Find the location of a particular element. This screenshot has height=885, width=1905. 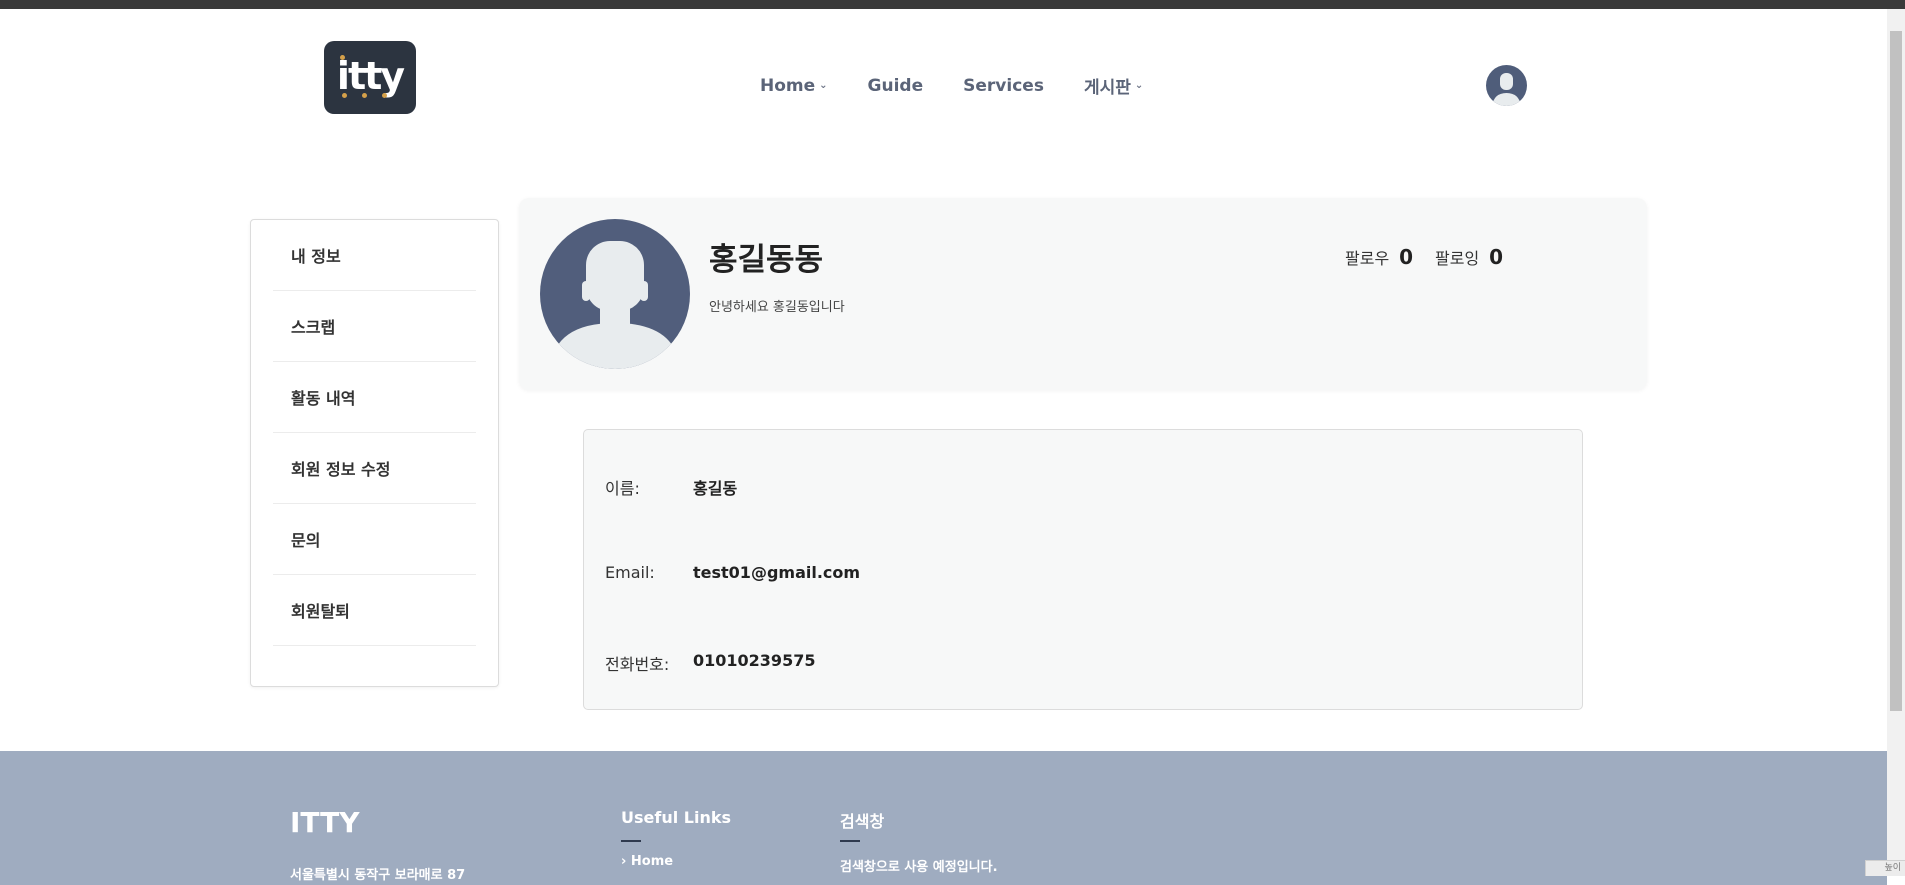

followers-count: 0 is located at coordinates (1406, 257).